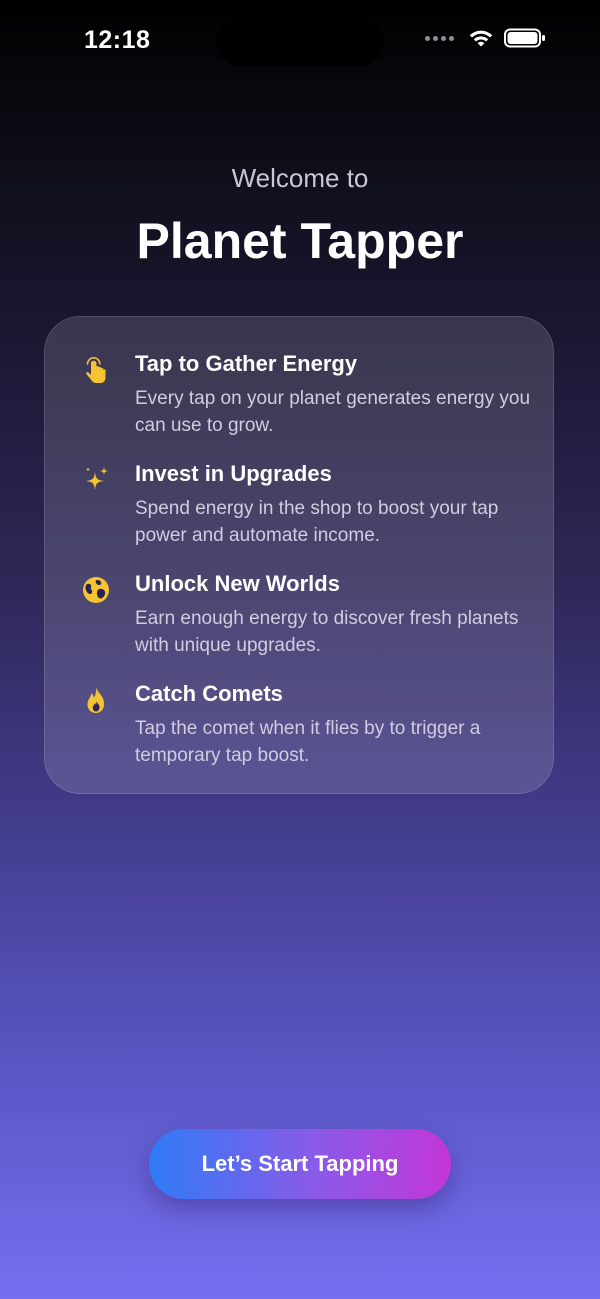  What do you see at coordinates (96, 700) in the screenshot?
I see `flame-icon` at bounding box center [96, 700].